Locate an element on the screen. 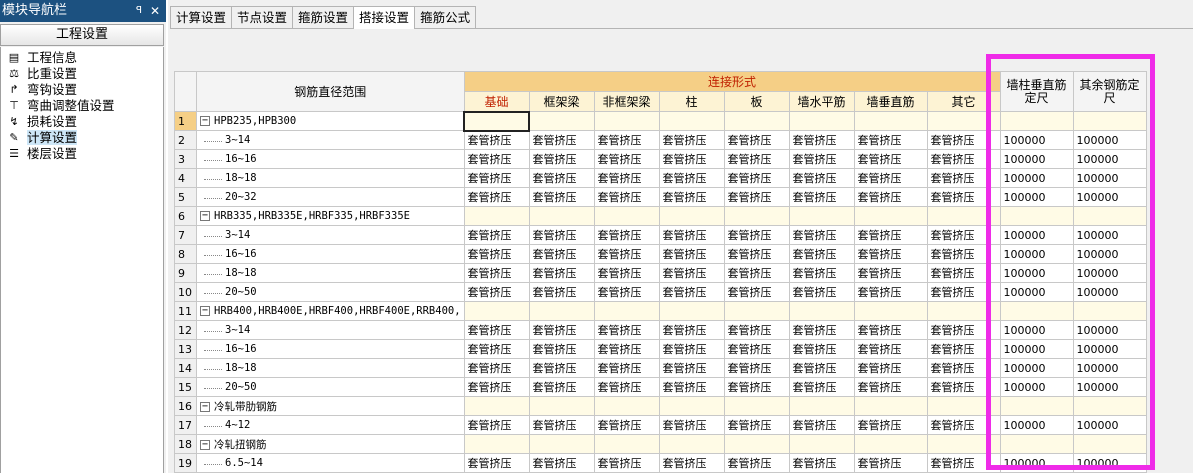 The image size is (1193, 473). nav-item-loss: ↯ 损耗设置 is located at coordinates (82, 122).